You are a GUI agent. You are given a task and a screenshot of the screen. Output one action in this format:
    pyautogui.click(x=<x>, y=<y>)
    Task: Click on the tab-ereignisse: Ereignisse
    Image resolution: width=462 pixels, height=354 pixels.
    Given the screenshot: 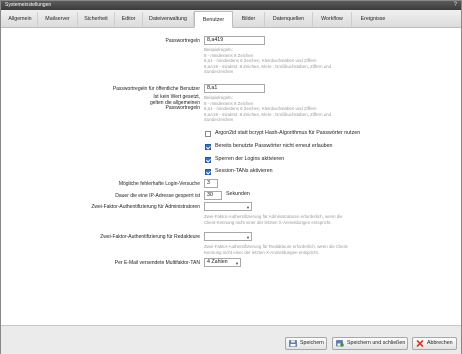 What is the action you would take?
    pyautogui.click(x=373, y=19)
    